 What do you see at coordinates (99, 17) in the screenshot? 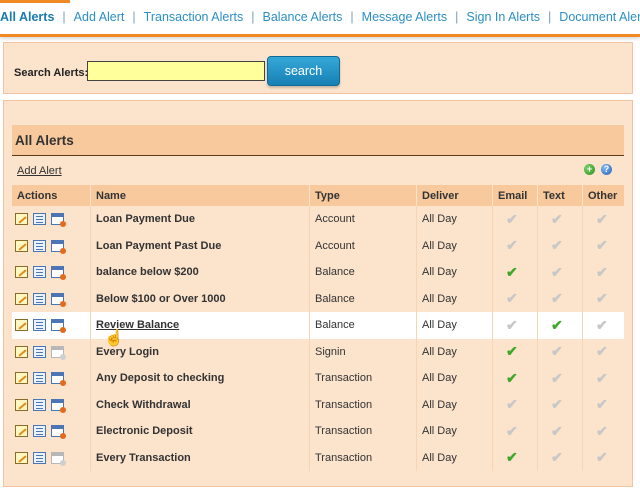
I see `nav-item-add-alert: Add Alert` at bounding box center [99, 17].